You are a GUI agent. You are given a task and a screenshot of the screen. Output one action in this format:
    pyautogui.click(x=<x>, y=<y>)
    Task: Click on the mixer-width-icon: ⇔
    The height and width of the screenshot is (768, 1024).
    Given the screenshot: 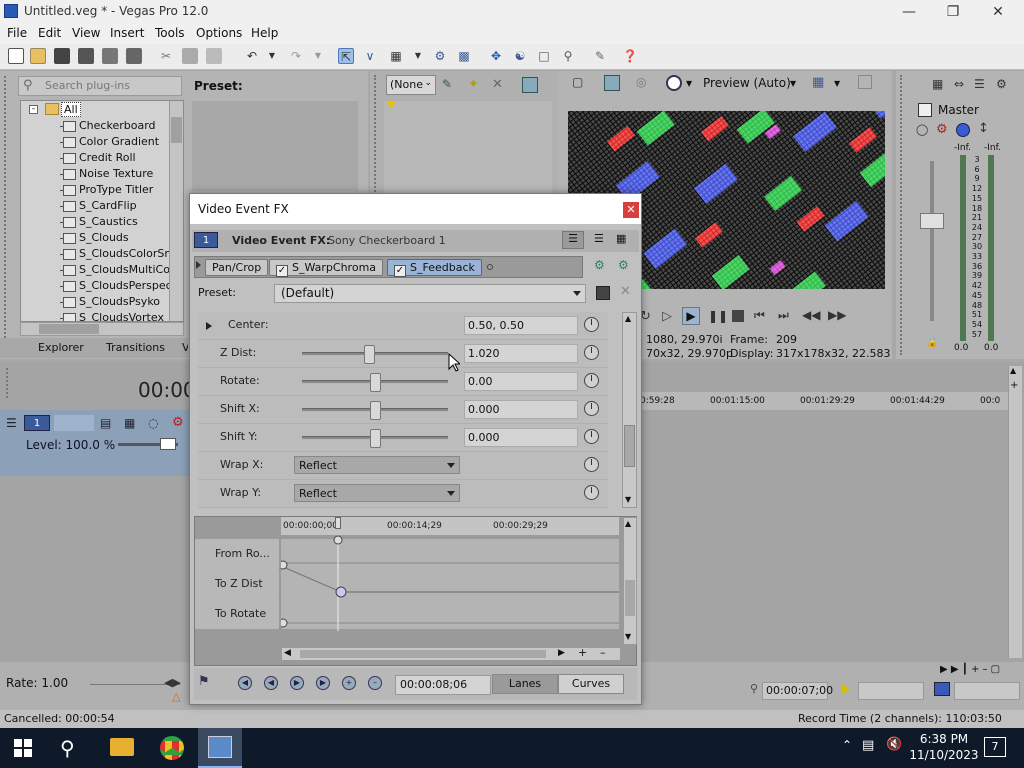 What is the action you would take?
    pyautogui.click(x=959, y=84)
    